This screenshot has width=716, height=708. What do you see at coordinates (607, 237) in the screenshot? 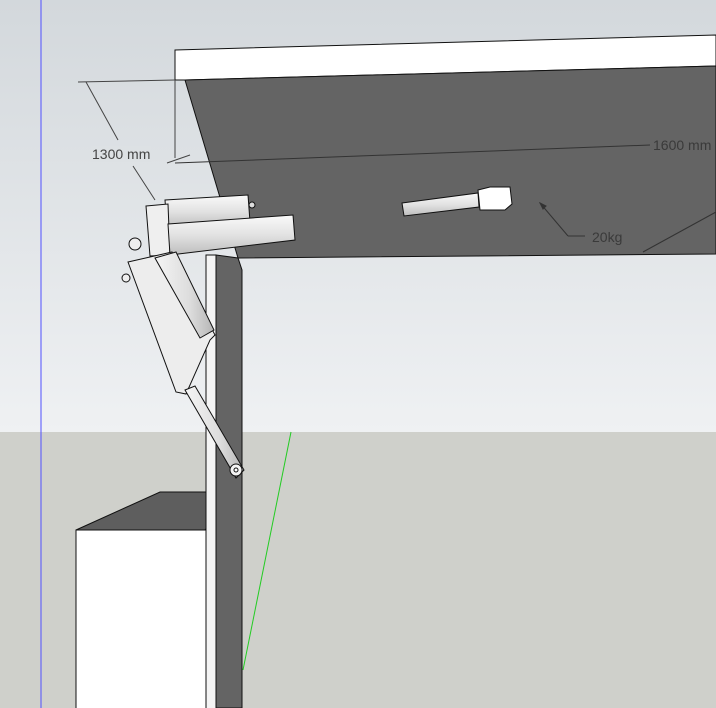
I see `load-label: 20kg` at bounding box center [607, 237].